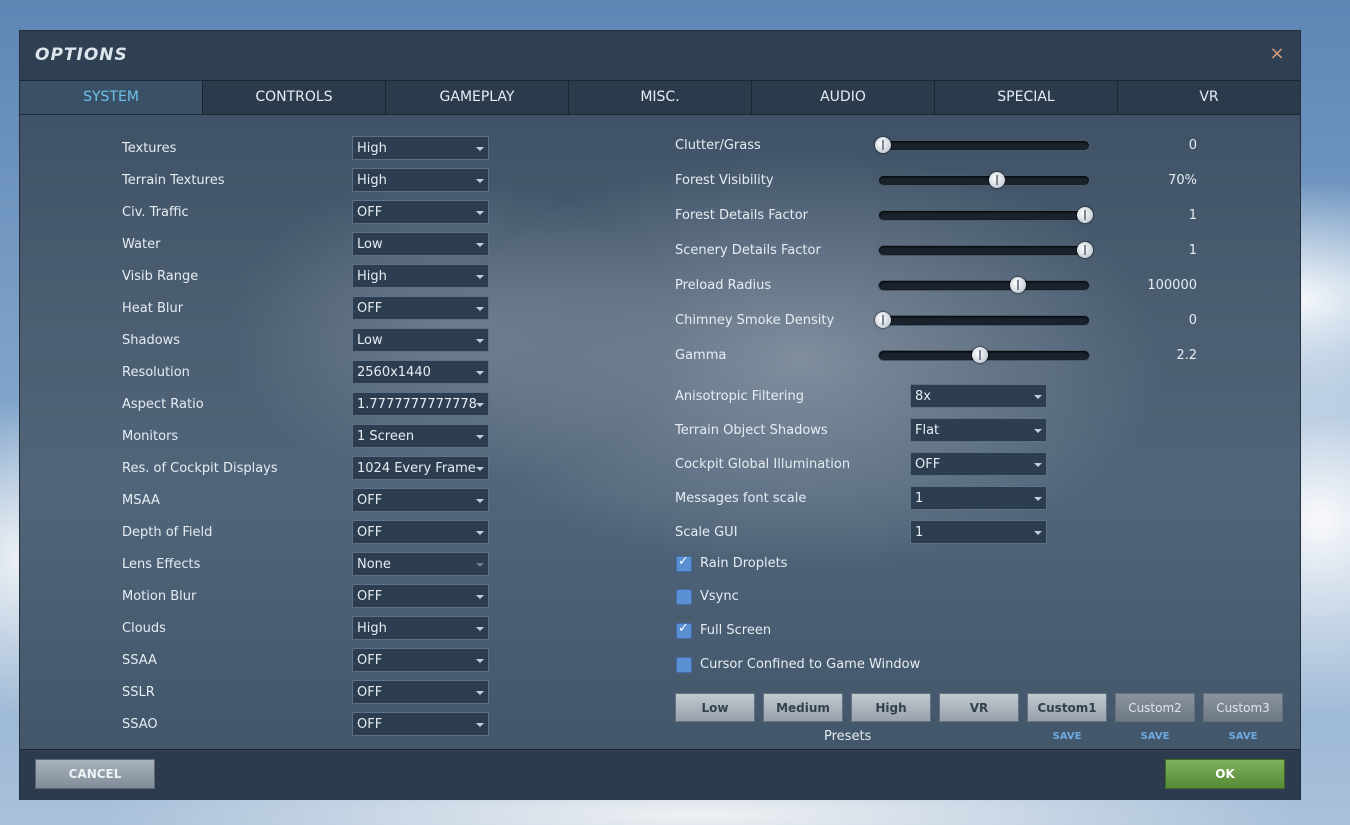  Describe the element at coordinates (156, 372) in the screenshot. I see `setting-label: Resolution` at that location.